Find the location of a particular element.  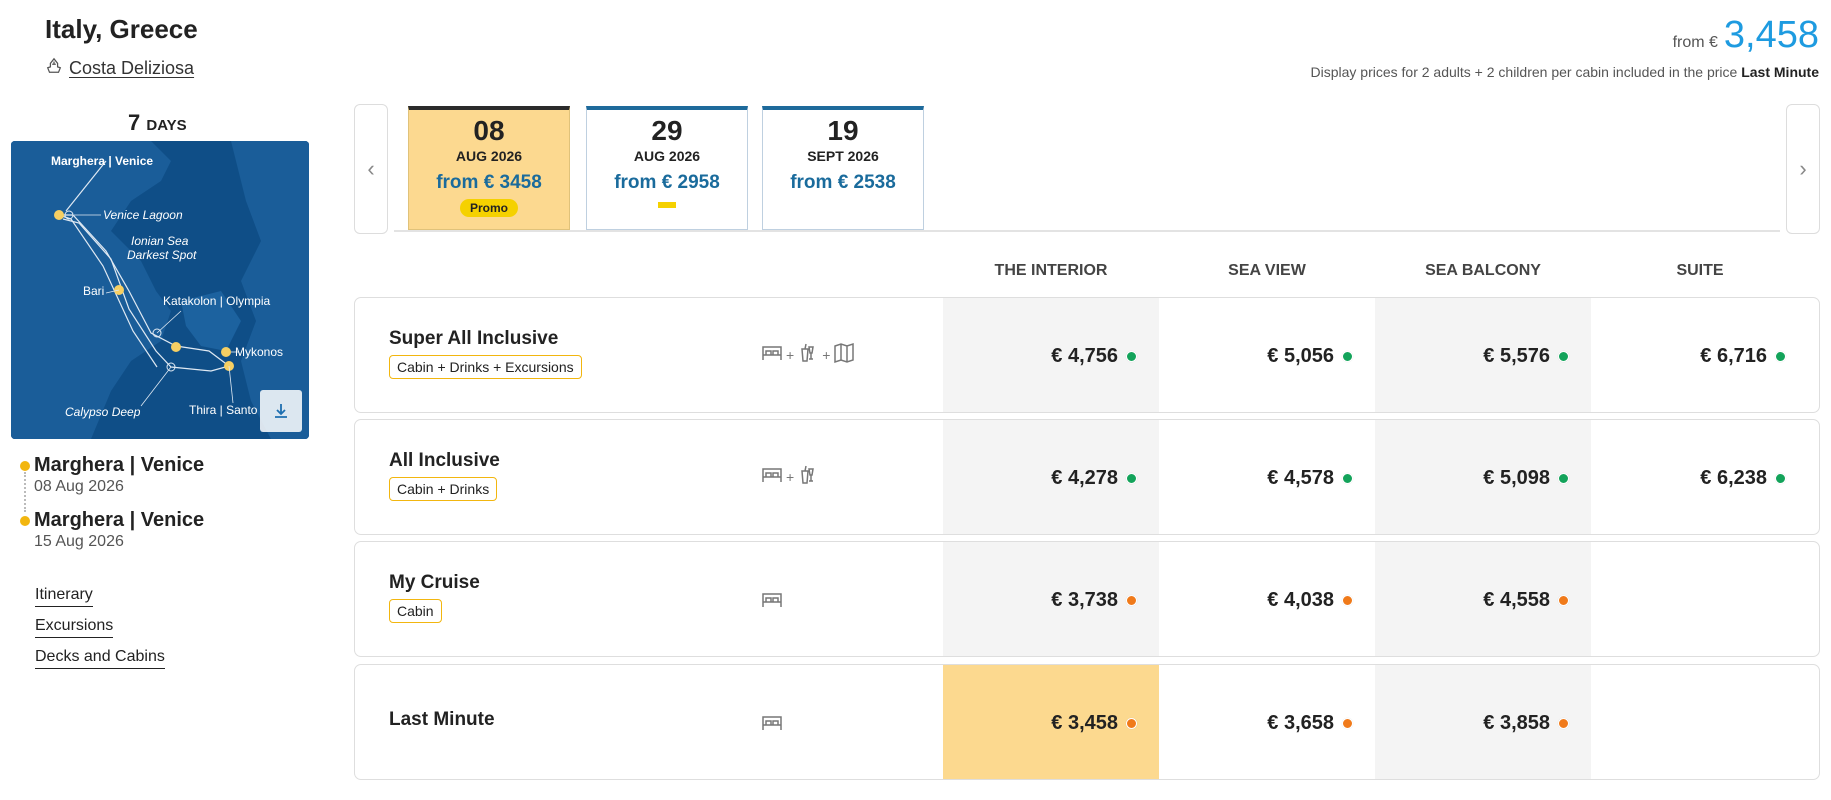

map-label-katakolon: Katakolon | Olympia is located at coordinates (216, 301).